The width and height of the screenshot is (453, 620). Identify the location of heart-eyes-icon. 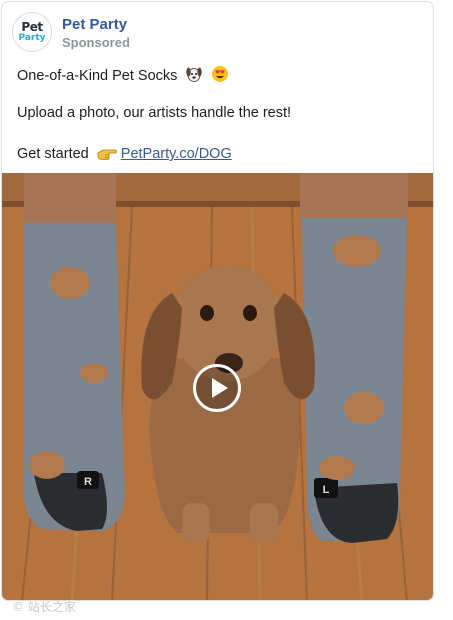
(220, 74).